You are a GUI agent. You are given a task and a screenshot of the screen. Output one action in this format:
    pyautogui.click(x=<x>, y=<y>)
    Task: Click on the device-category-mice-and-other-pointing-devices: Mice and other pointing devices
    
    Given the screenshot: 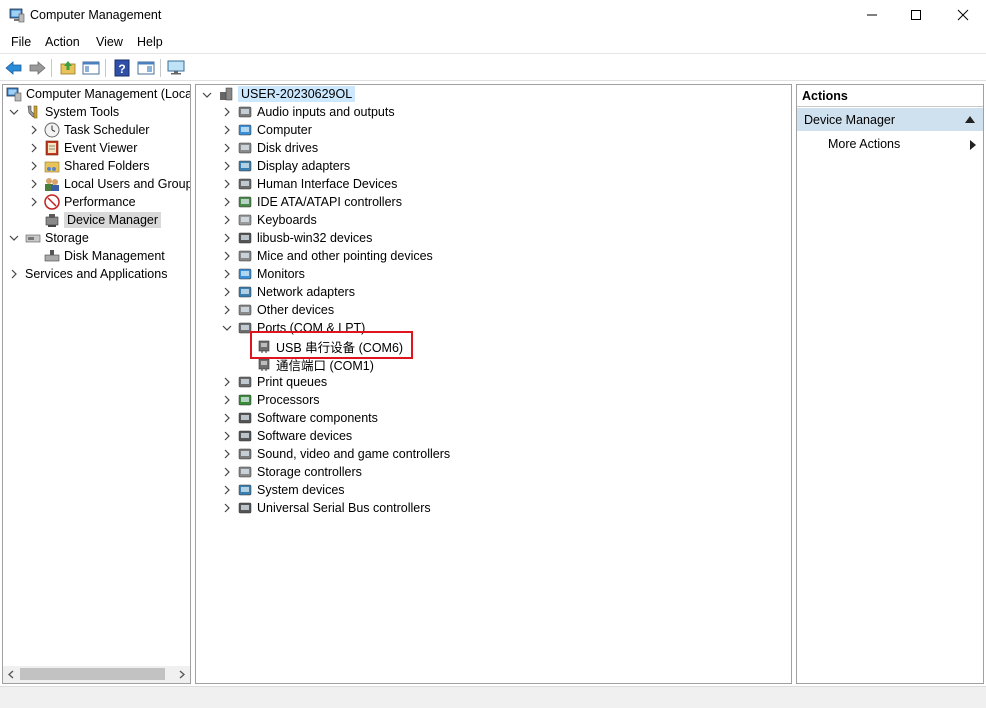 What is the action you would take?
    pyautogui.click(x=335, y=256)
    